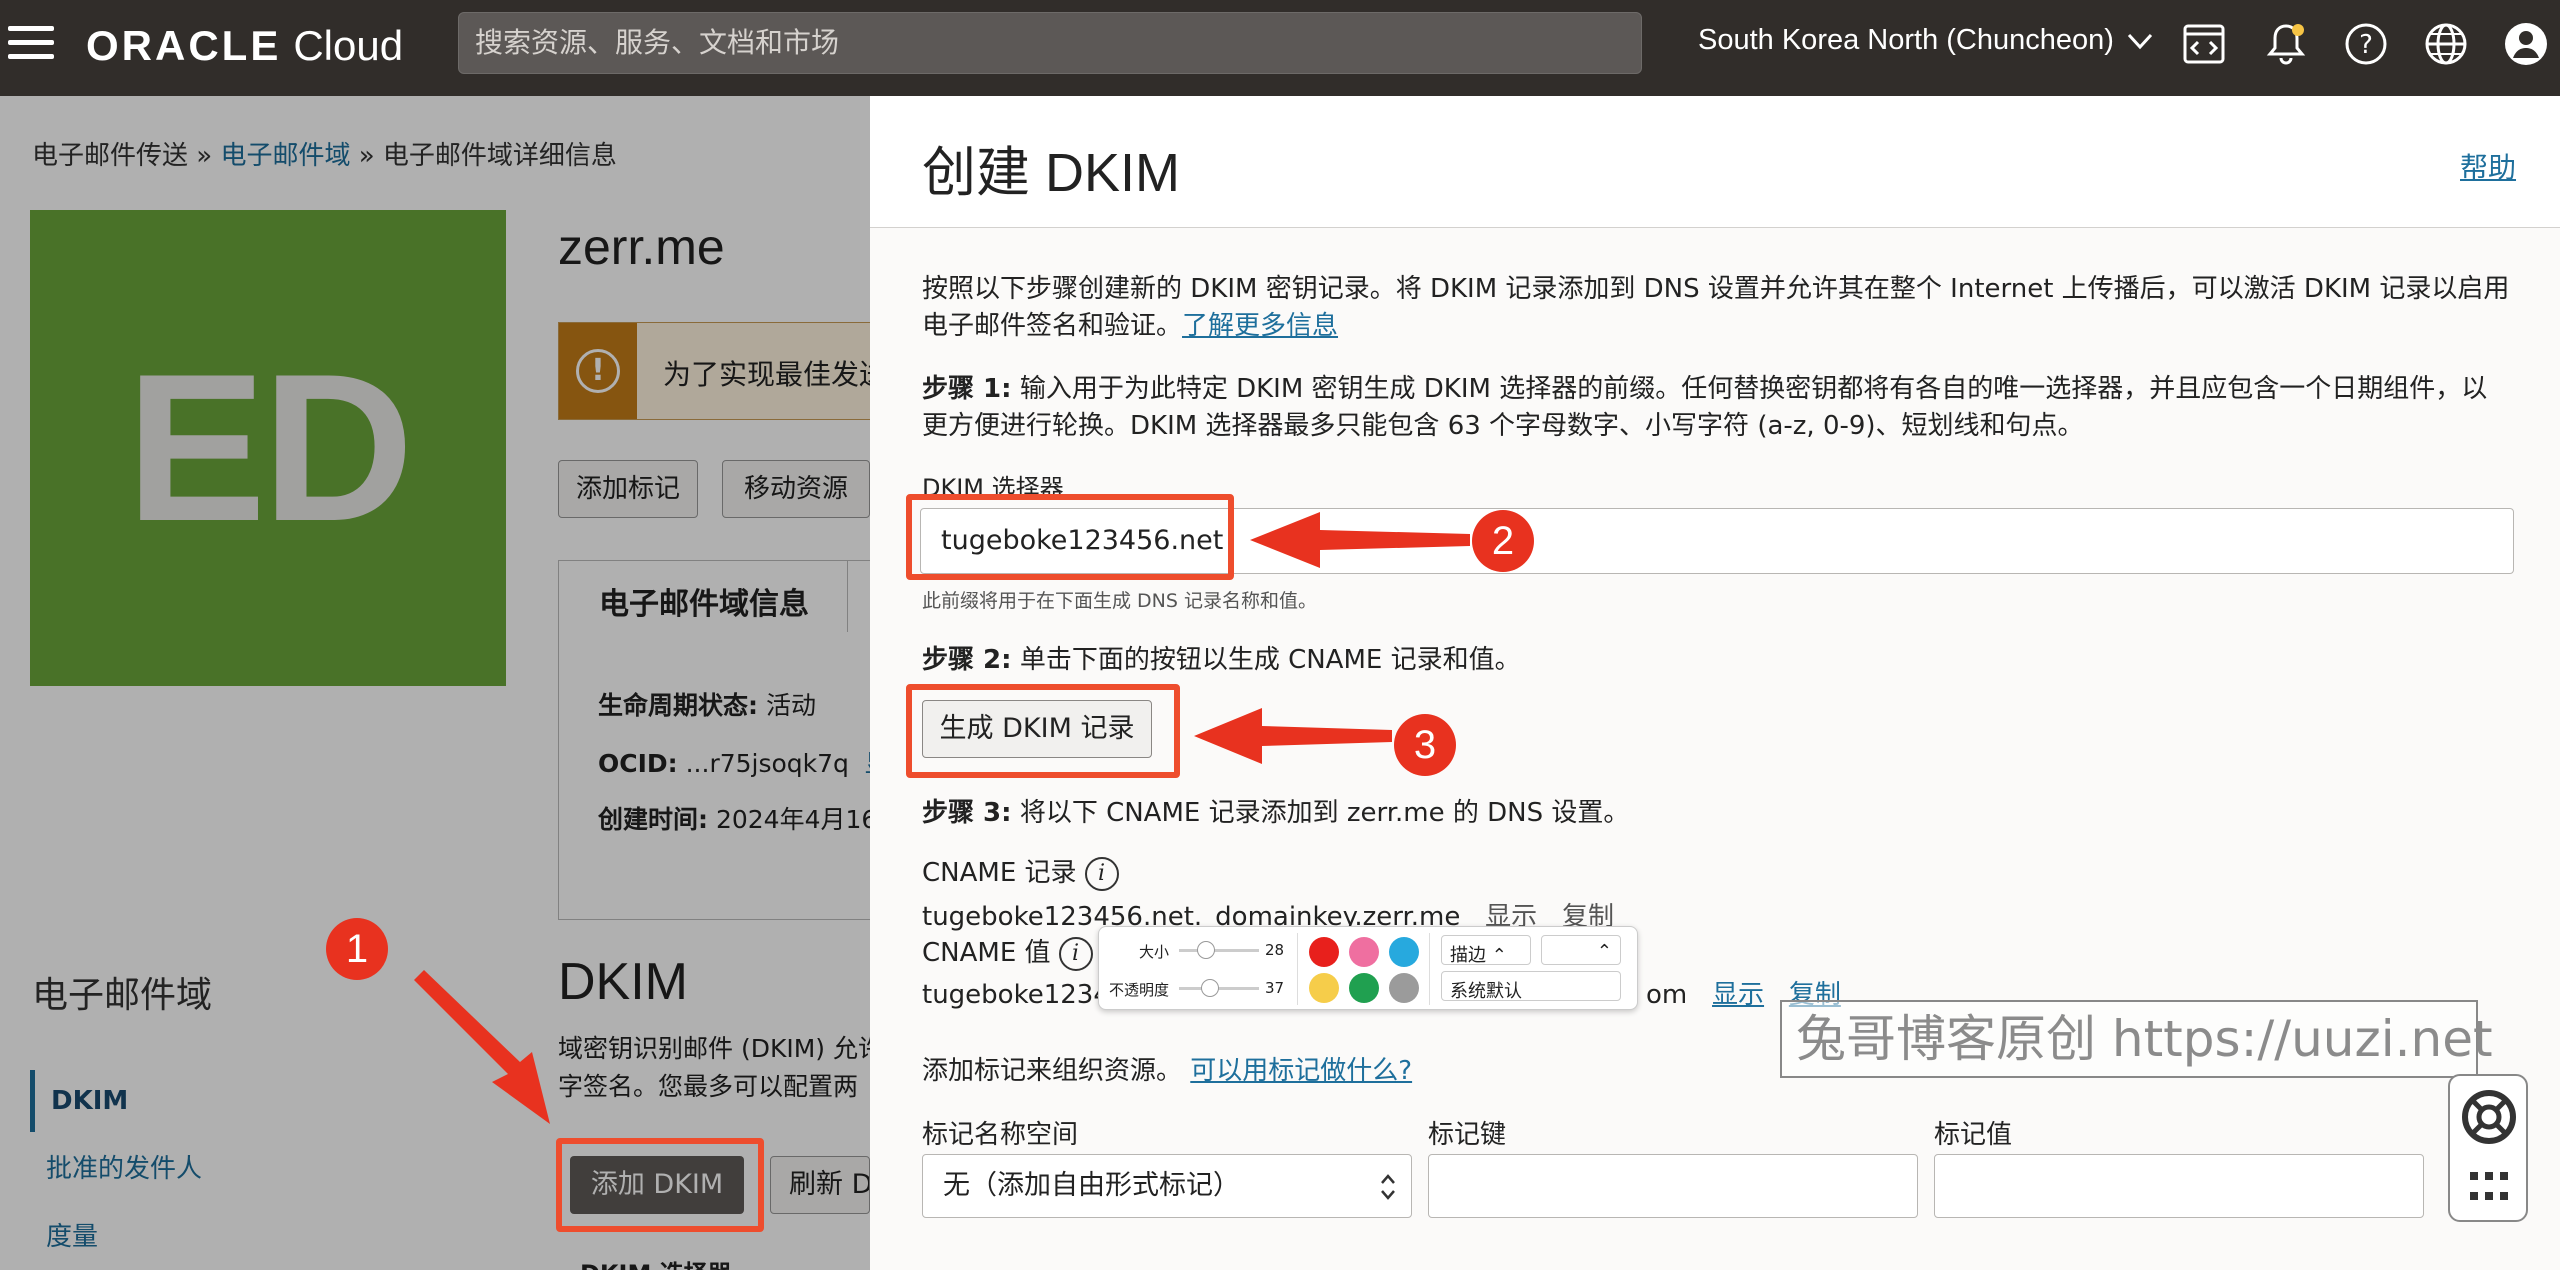 Image resolution: width=2560 pixels, height=1270 pixels. I want to click on support-widget, so click(2488, 1148).